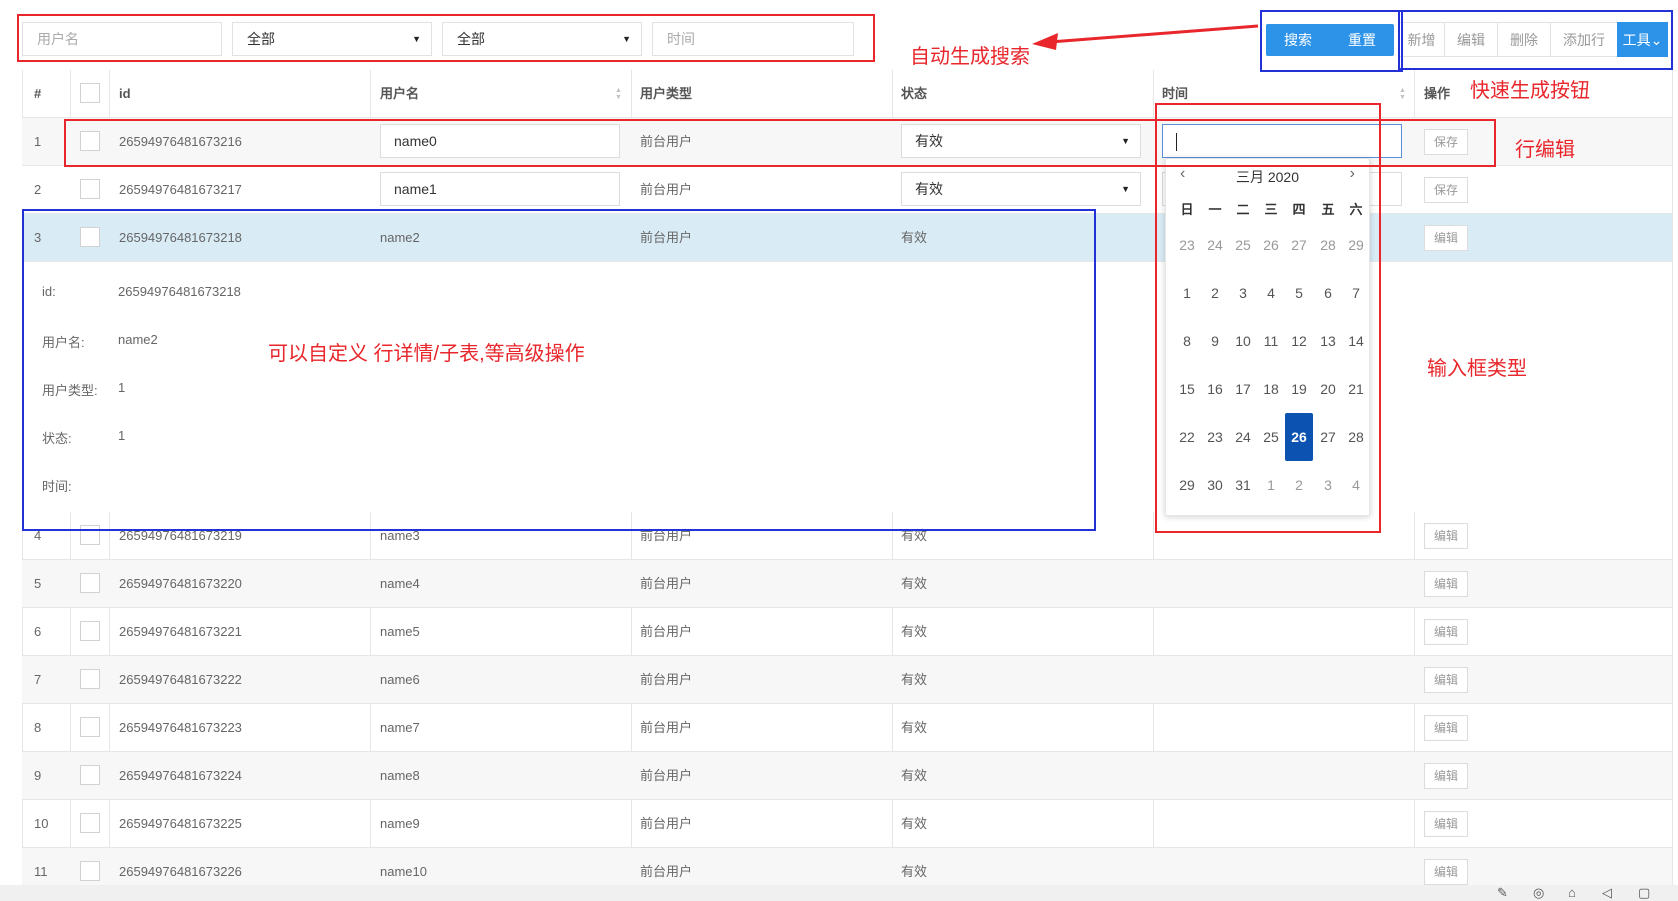 This screenshot has height=901, width=1678. I want to click on row-username: name9, so click(400, 823).